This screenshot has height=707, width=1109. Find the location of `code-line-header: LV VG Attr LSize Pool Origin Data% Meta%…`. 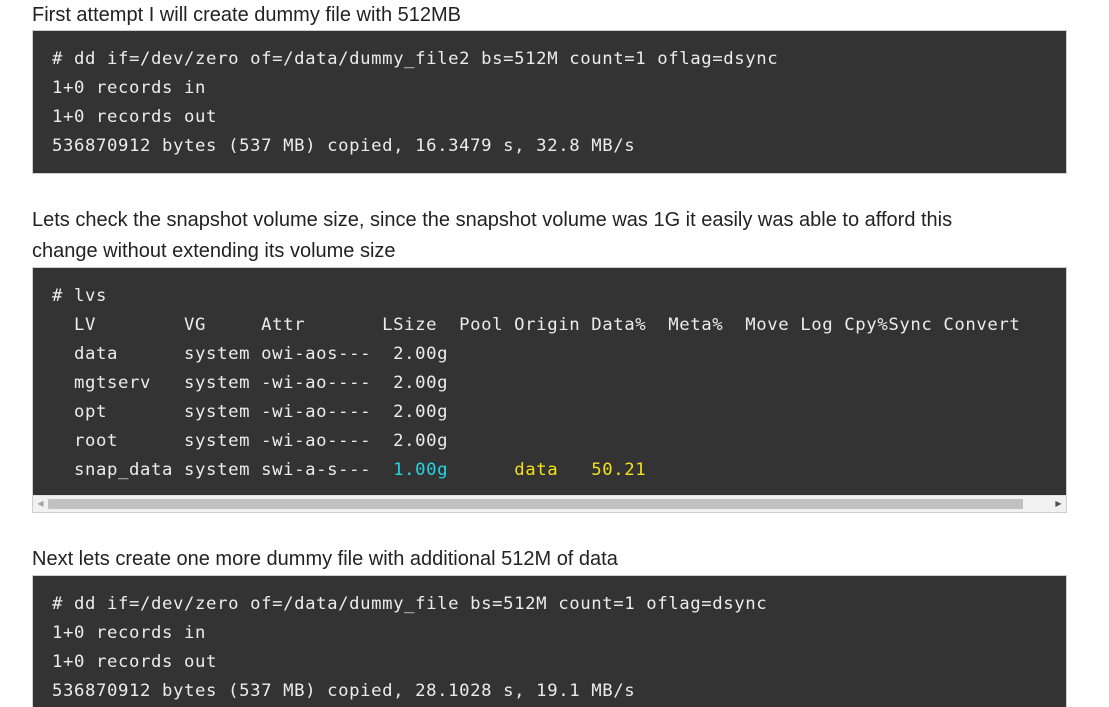

code-line-header: LV VG Attr LSize Pool Origin Data% Meta%… is located at coordinates (536, 325).